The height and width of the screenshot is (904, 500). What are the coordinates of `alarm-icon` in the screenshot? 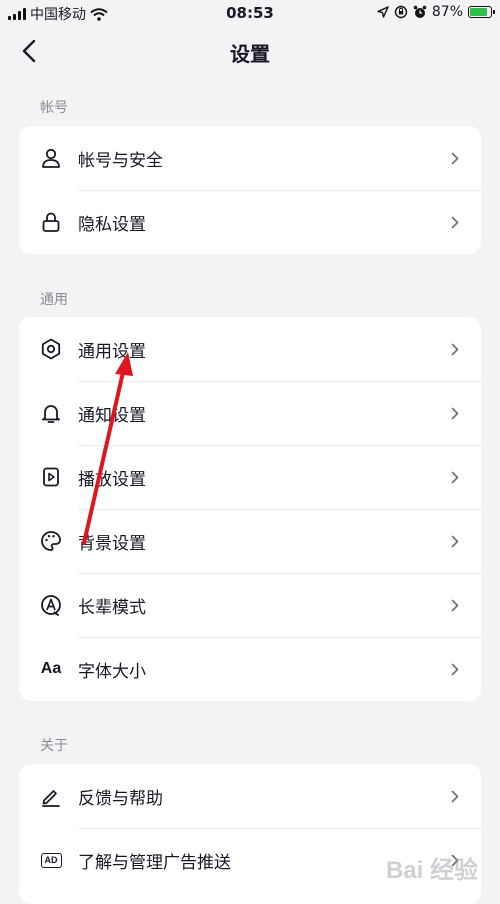 It's located at (420, 12).